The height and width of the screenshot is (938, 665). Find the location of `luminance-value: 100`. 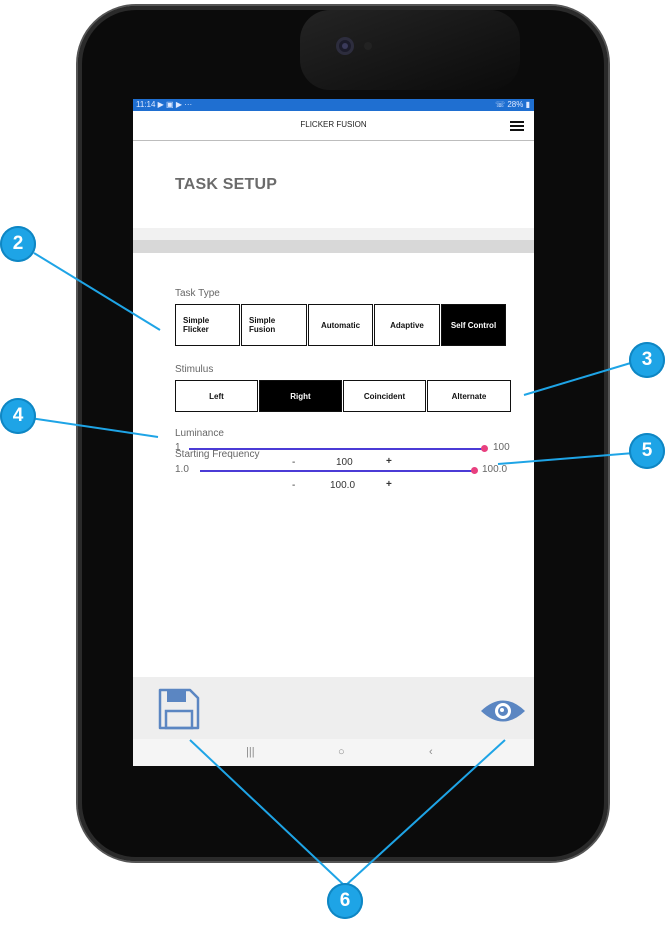

luminance-value: 100 is located at coordinates (344, 462).